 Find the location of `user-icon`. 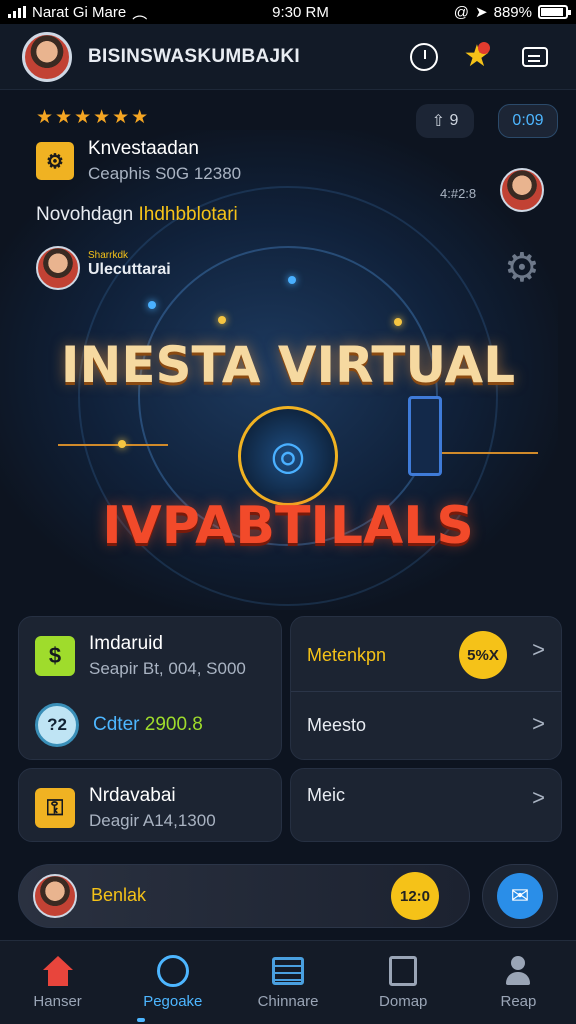

user-icon is located at coordinates (518, 971).